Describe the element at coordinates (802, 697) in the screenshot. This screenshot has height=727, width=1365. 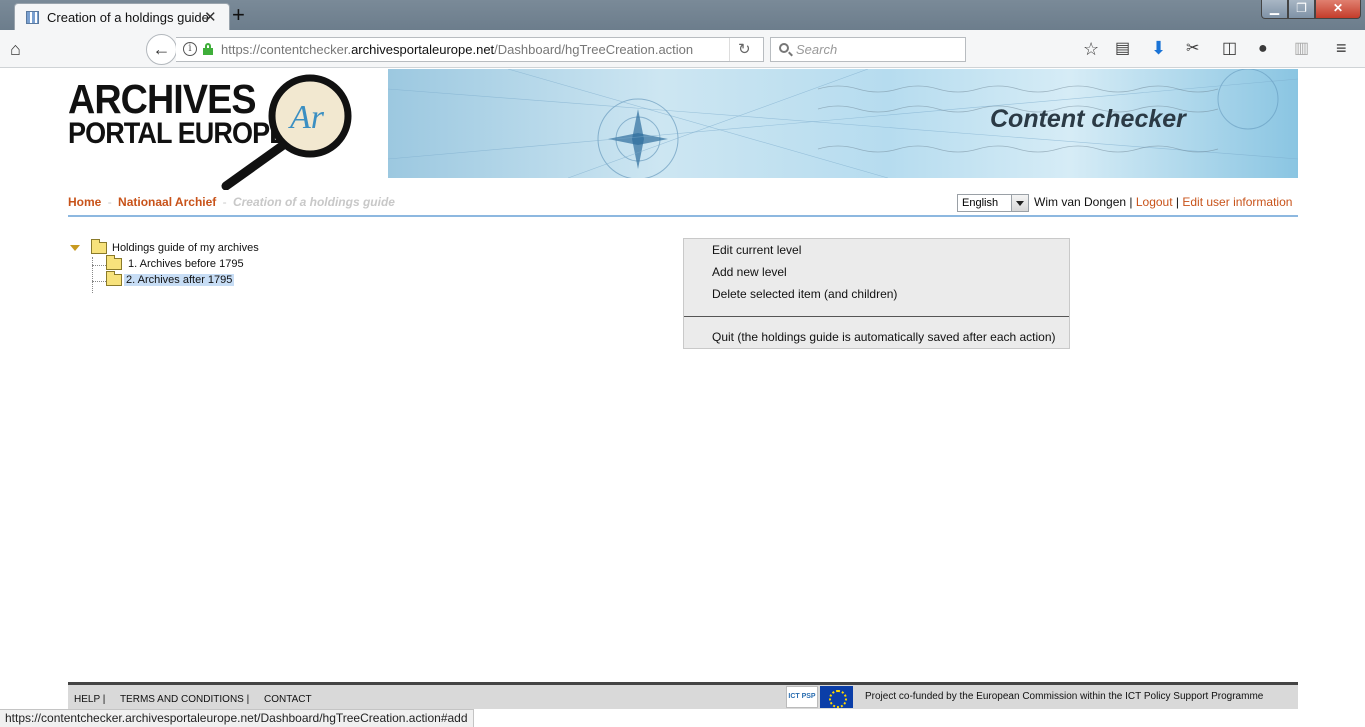
I see `ict-psp-logo: ICT PSP` at that location.